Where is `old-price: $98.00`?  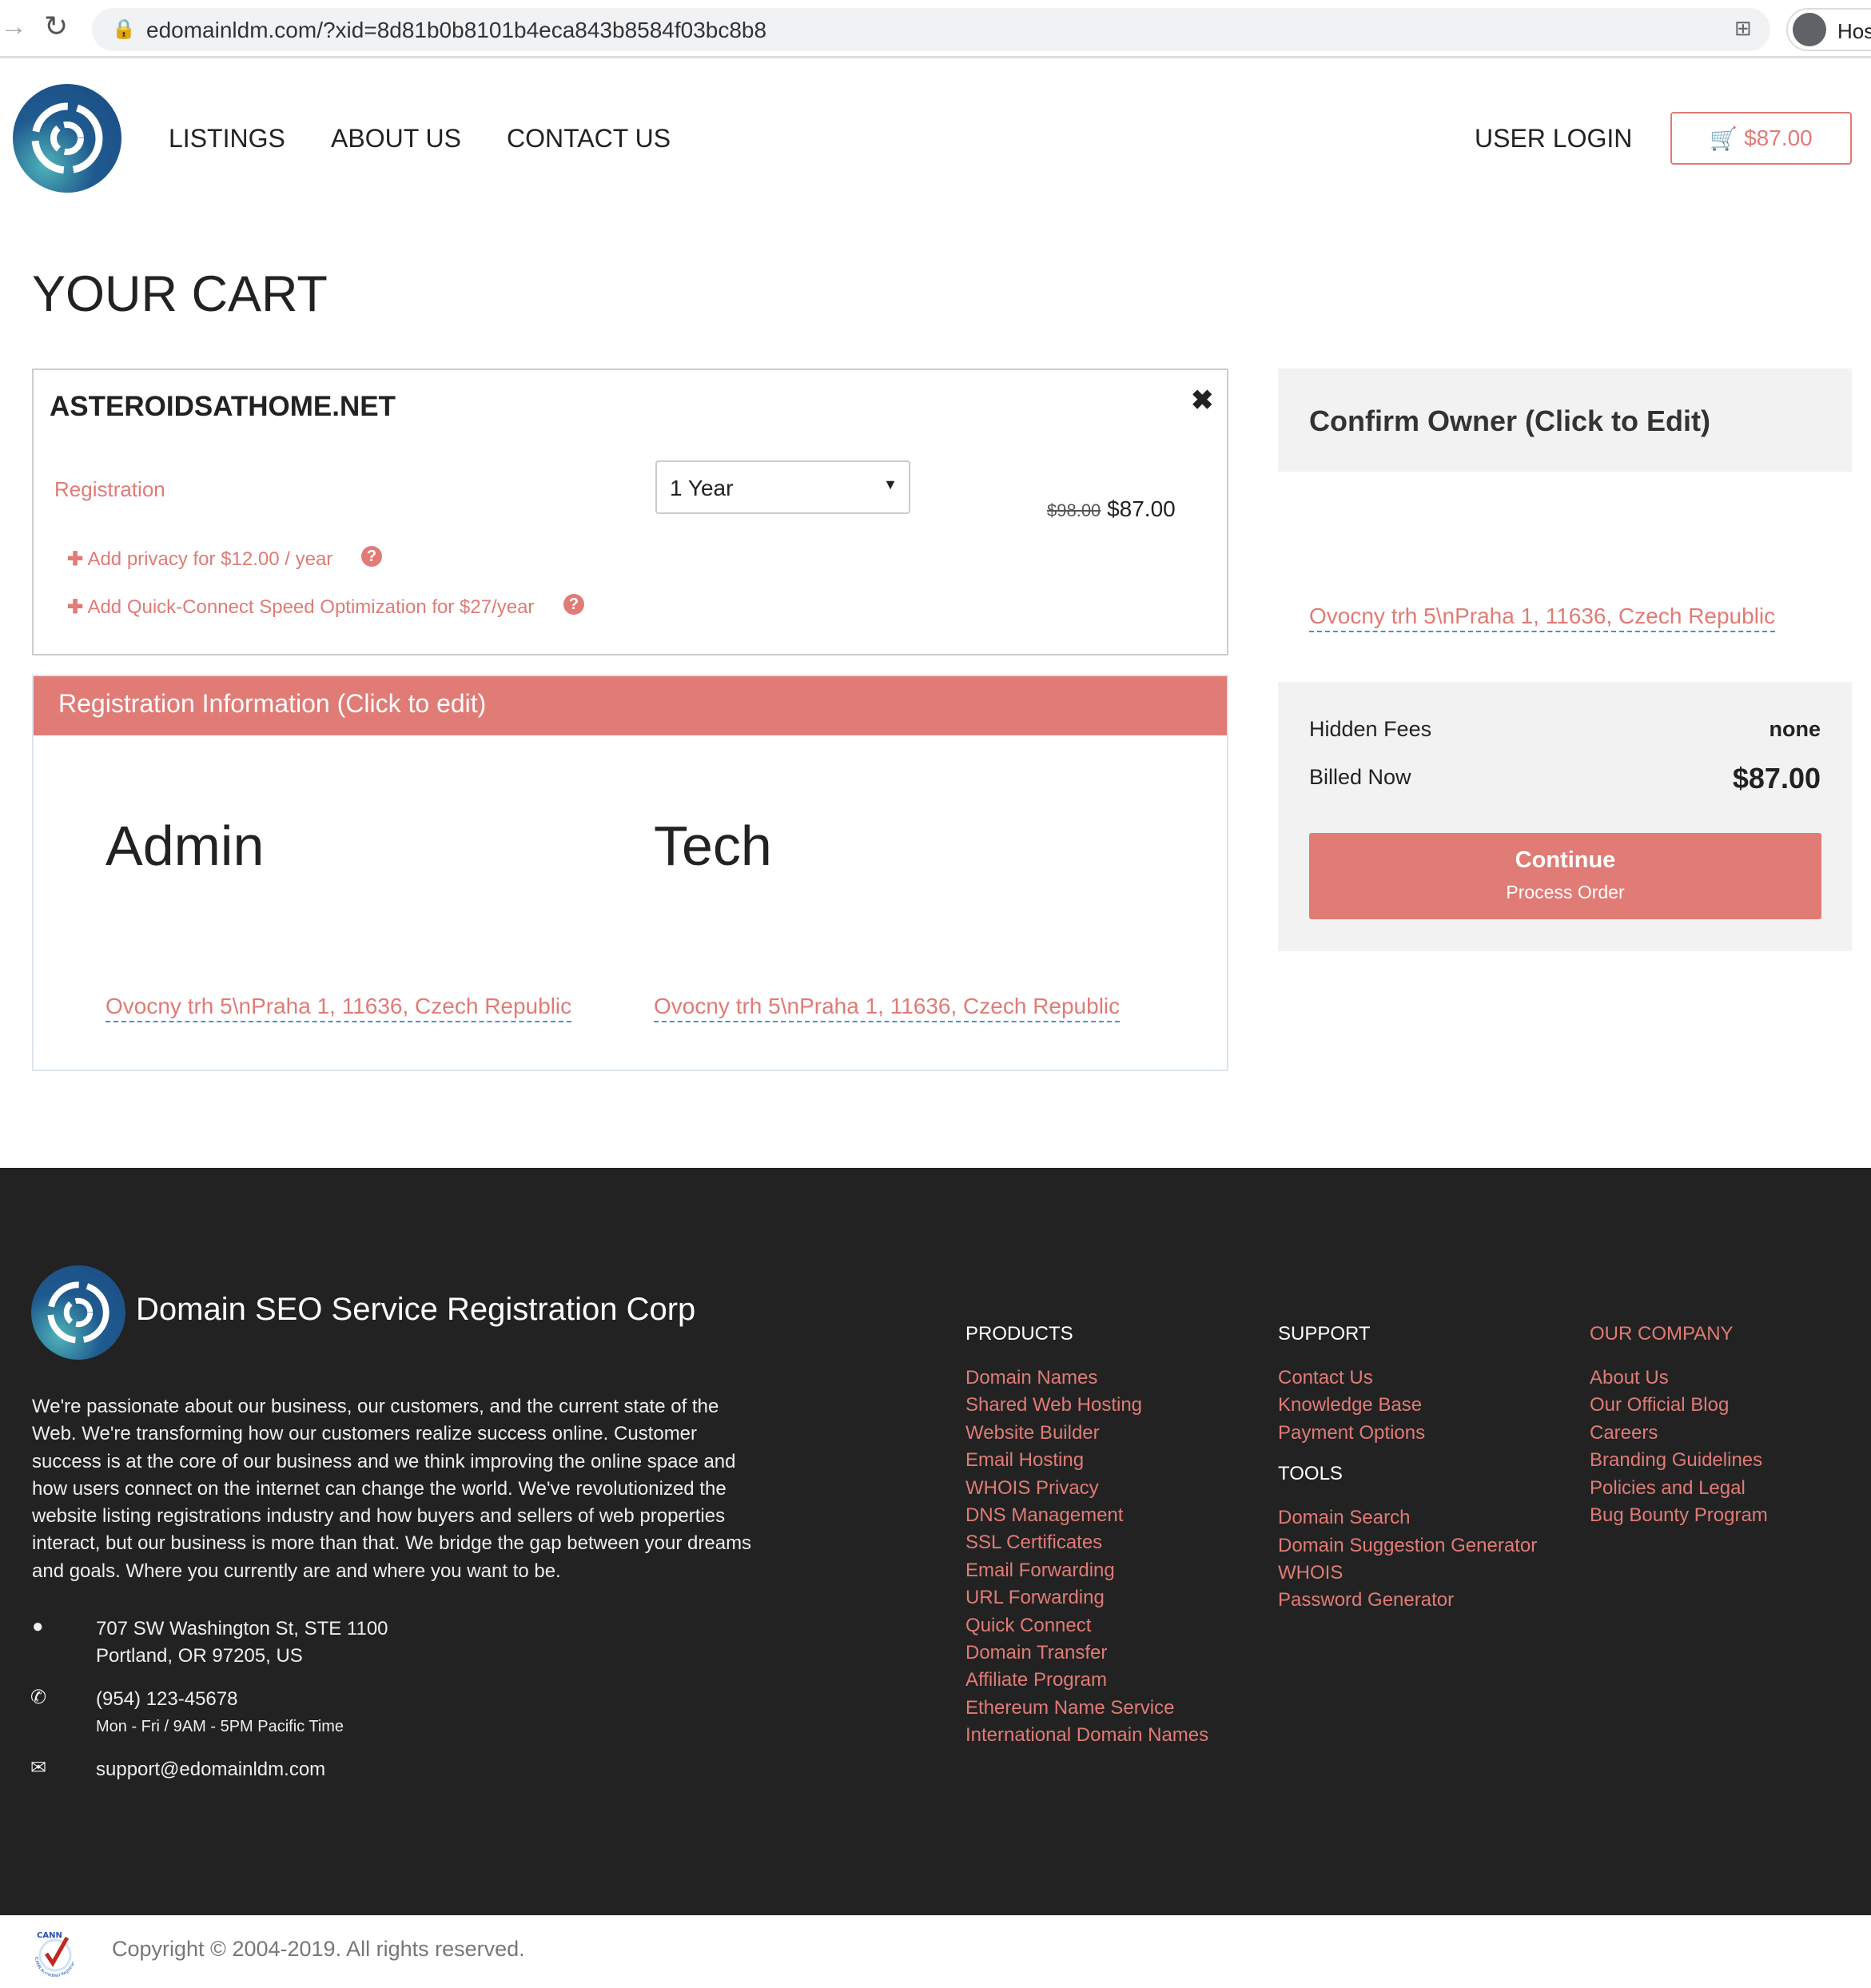
old-price: $98.00 is located at coordinates (1074, 510).